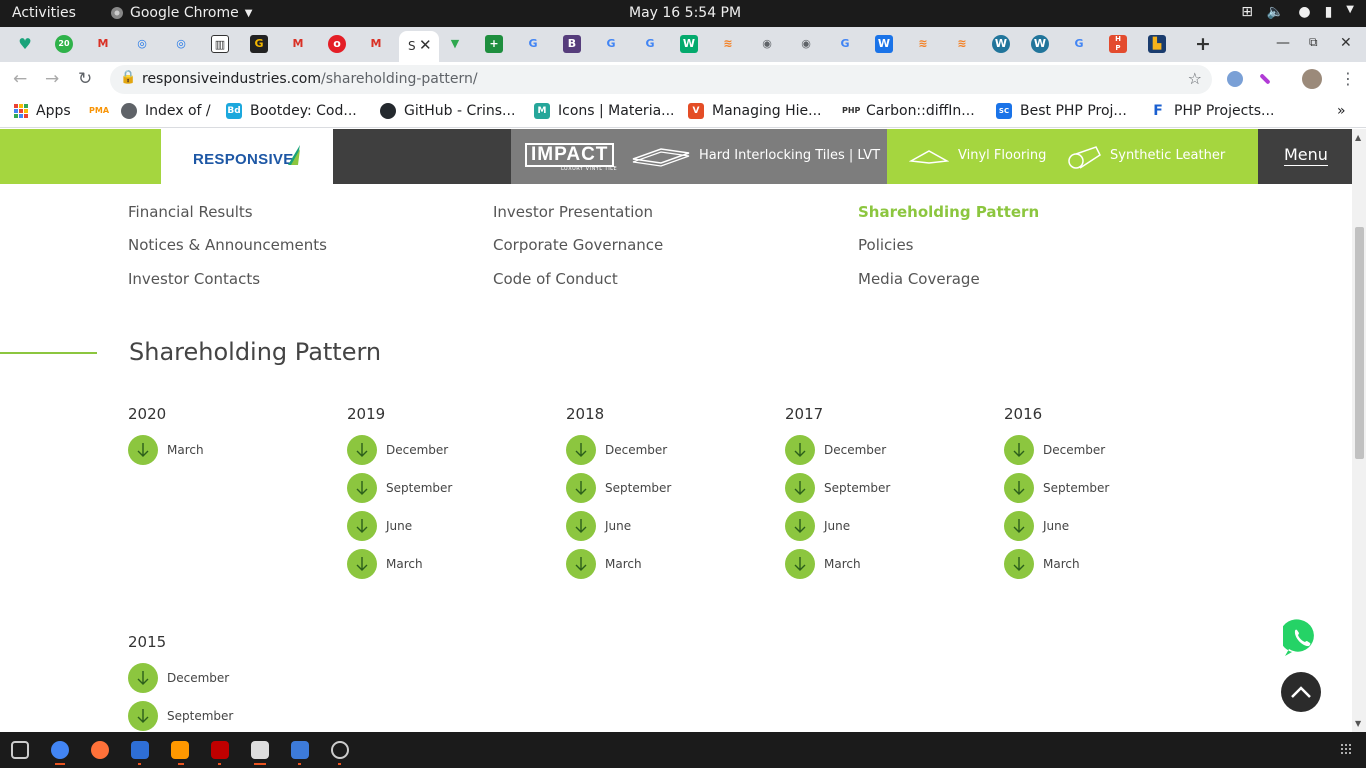  I want to click on link-corporate-governance: Corporate Governance, so click(578, 245).